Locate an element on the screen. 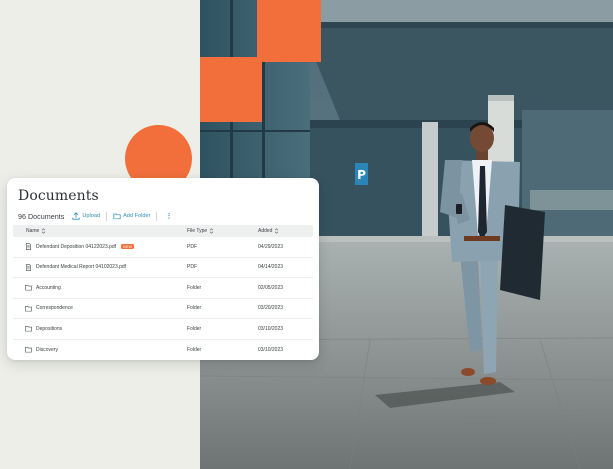 The width and height of the screenshot is (613, 469). column-header-added-label: Added is located at coordinates (265, 231).